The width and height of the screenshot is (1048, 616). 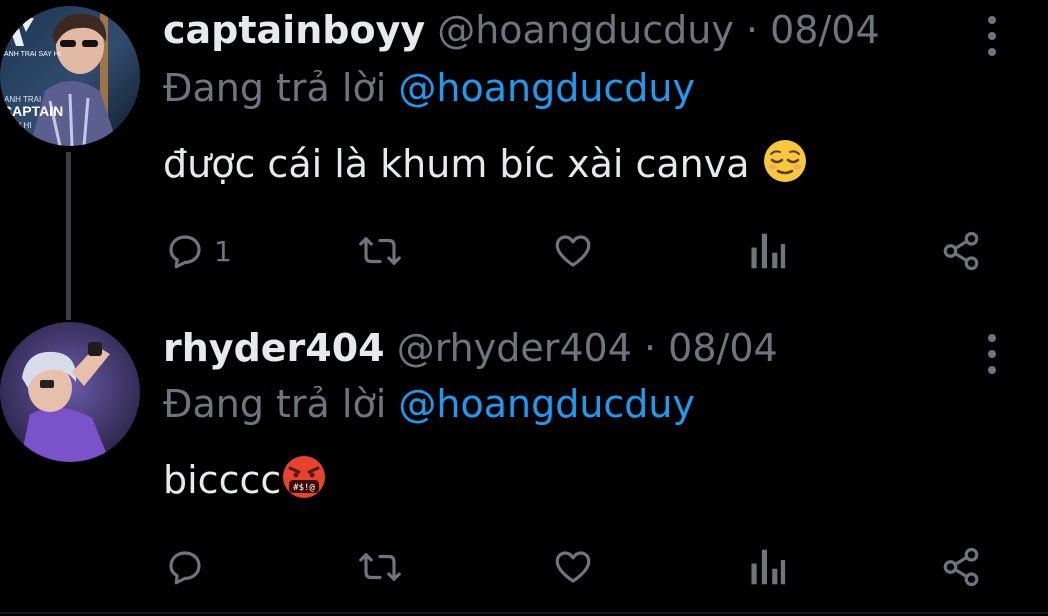 What do you see at coordinates (32, 111) in the screenshot?
I see `avatar-label-main: CAPTAIN` at bounding box center [32, 111].